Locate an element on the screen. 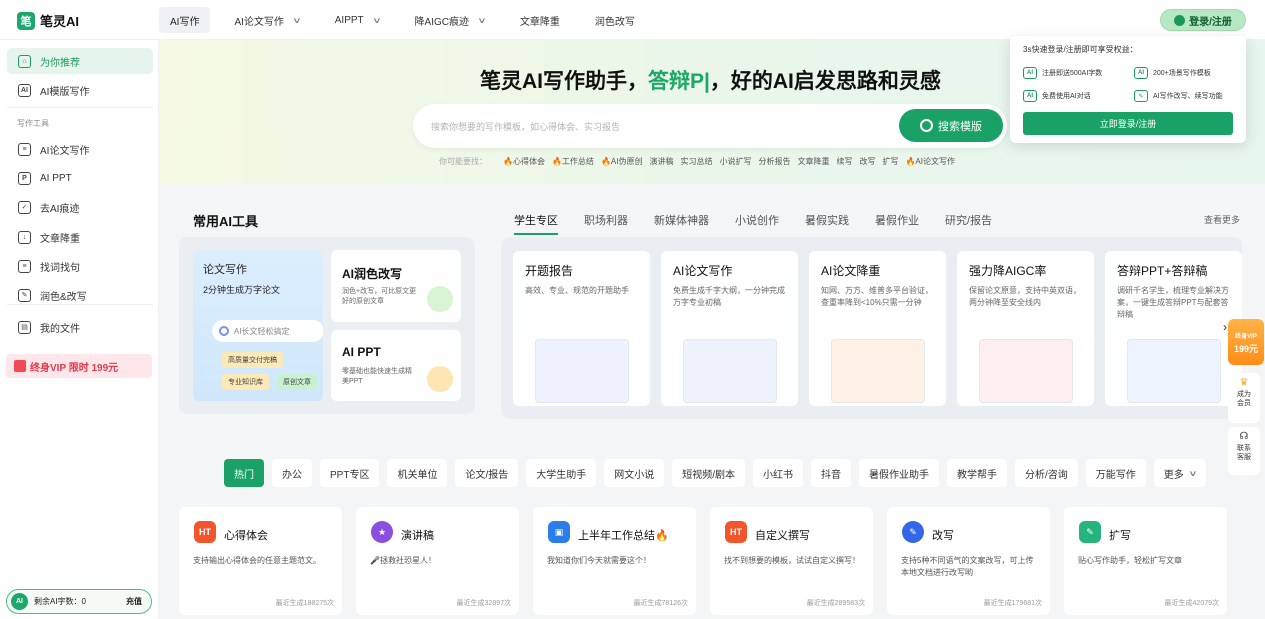 Image resolution: width=1265 pixels, height=619 pixels. category-0: 热门 is located at coordinates (244, 473).